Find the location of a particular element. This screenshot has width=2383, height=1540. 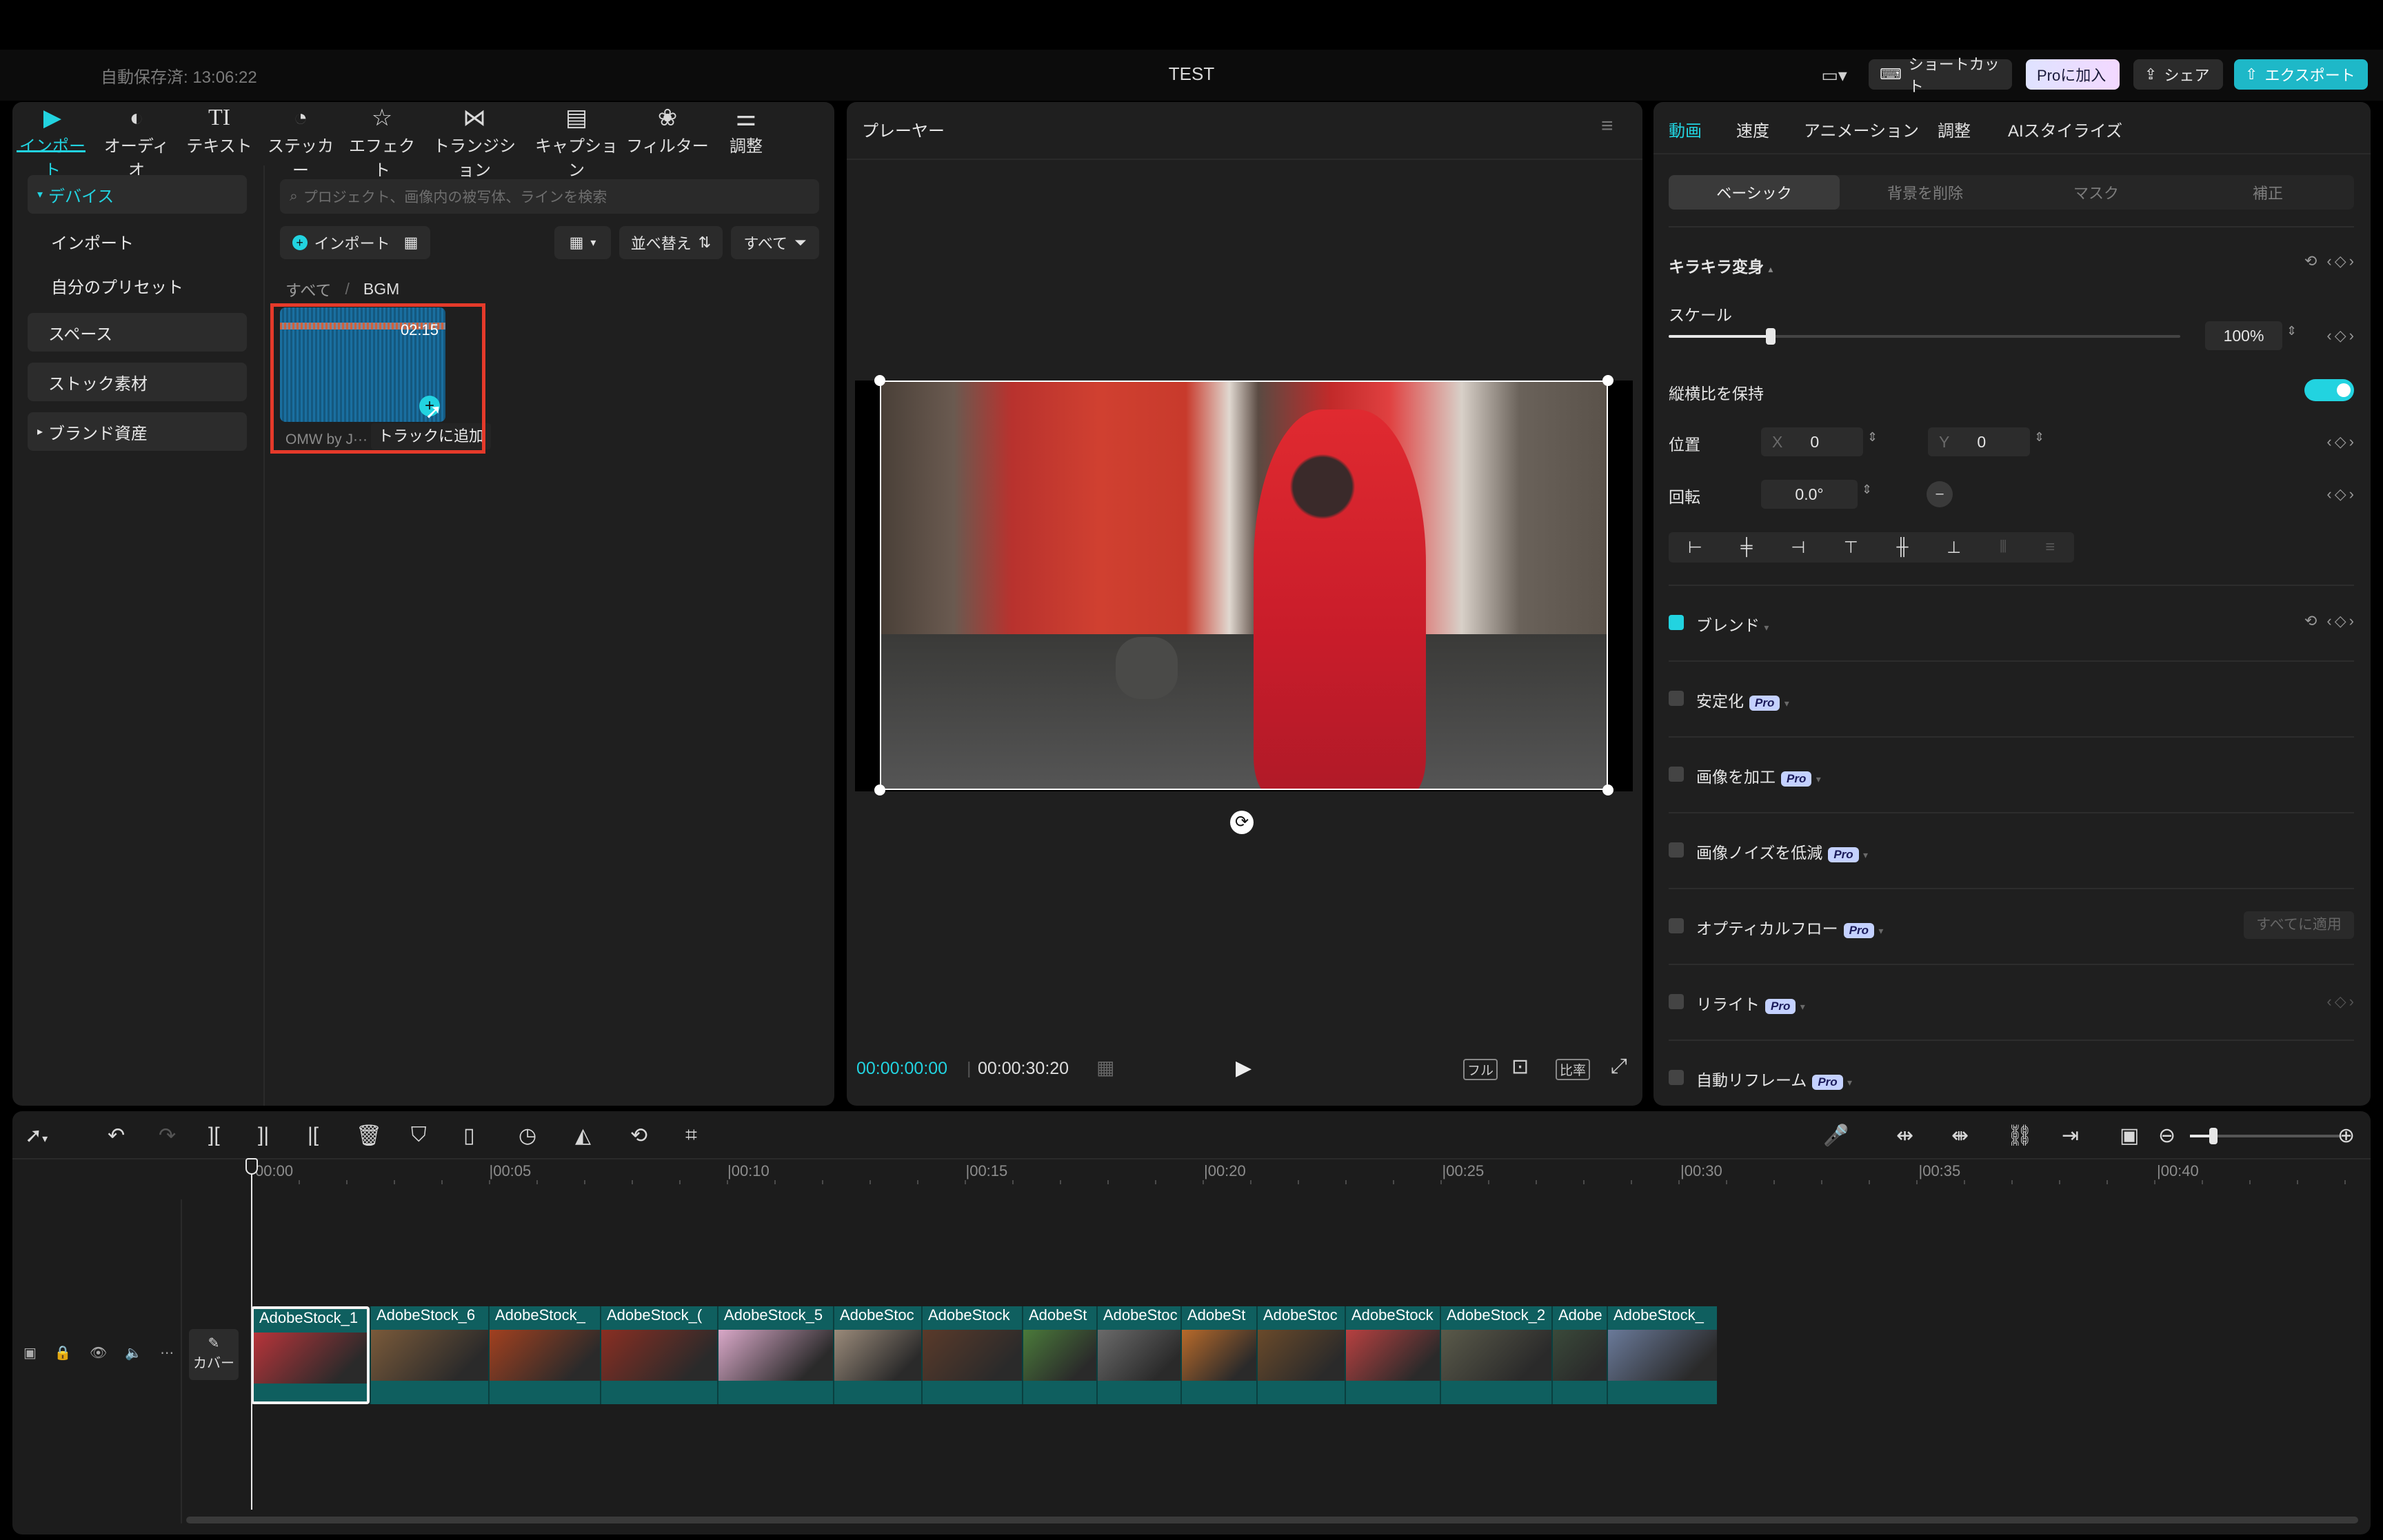

tab-ai-stylize: AIスタイライズ is located at coordinates (2065, 129).